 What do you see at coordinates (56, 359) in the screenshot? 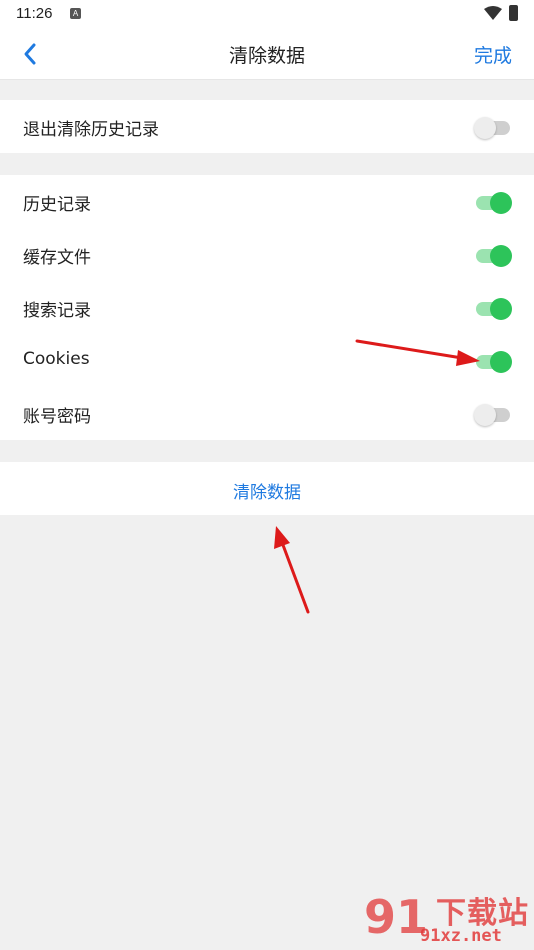
I see `setting-label: Cookies` at bounding box center [56, 359].